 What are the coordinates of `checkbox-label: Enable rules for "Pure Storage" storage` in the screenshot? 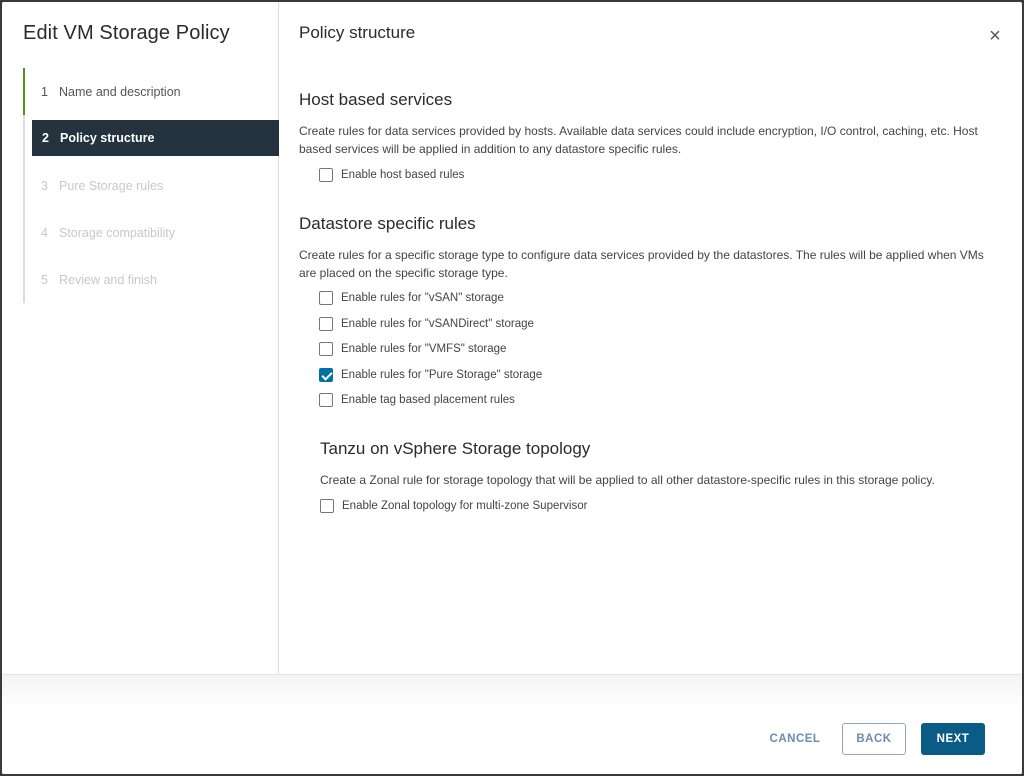 It's located at (442, 374).